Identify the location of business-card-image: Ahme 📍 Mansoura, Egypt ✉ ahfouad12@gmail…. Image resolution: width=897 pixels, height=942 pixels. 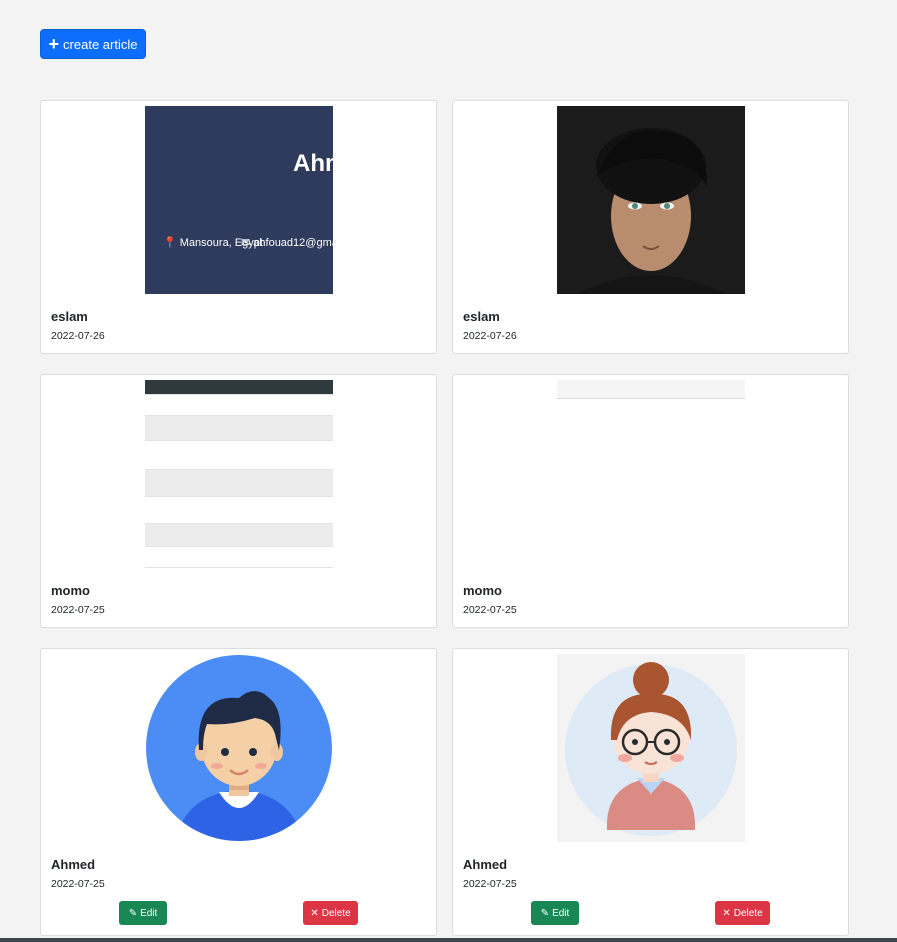
(239, 200).